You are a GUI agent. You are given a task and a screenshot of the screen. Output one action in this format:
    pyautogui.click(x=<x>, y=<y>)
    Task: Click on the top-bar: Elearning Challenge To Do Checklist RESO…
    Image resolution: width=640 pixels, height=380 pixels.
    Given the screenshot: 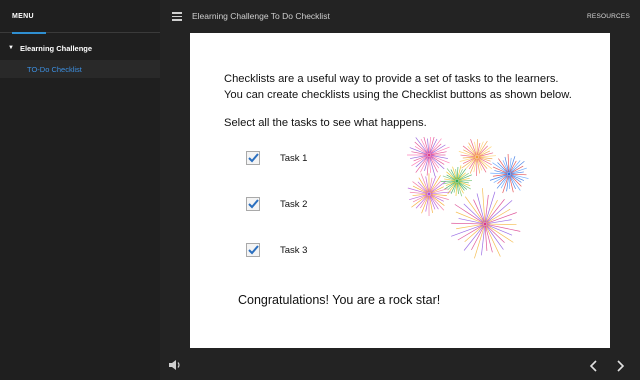 What is the action you would take?
    pyautogui.click(x=400, y=16)
    